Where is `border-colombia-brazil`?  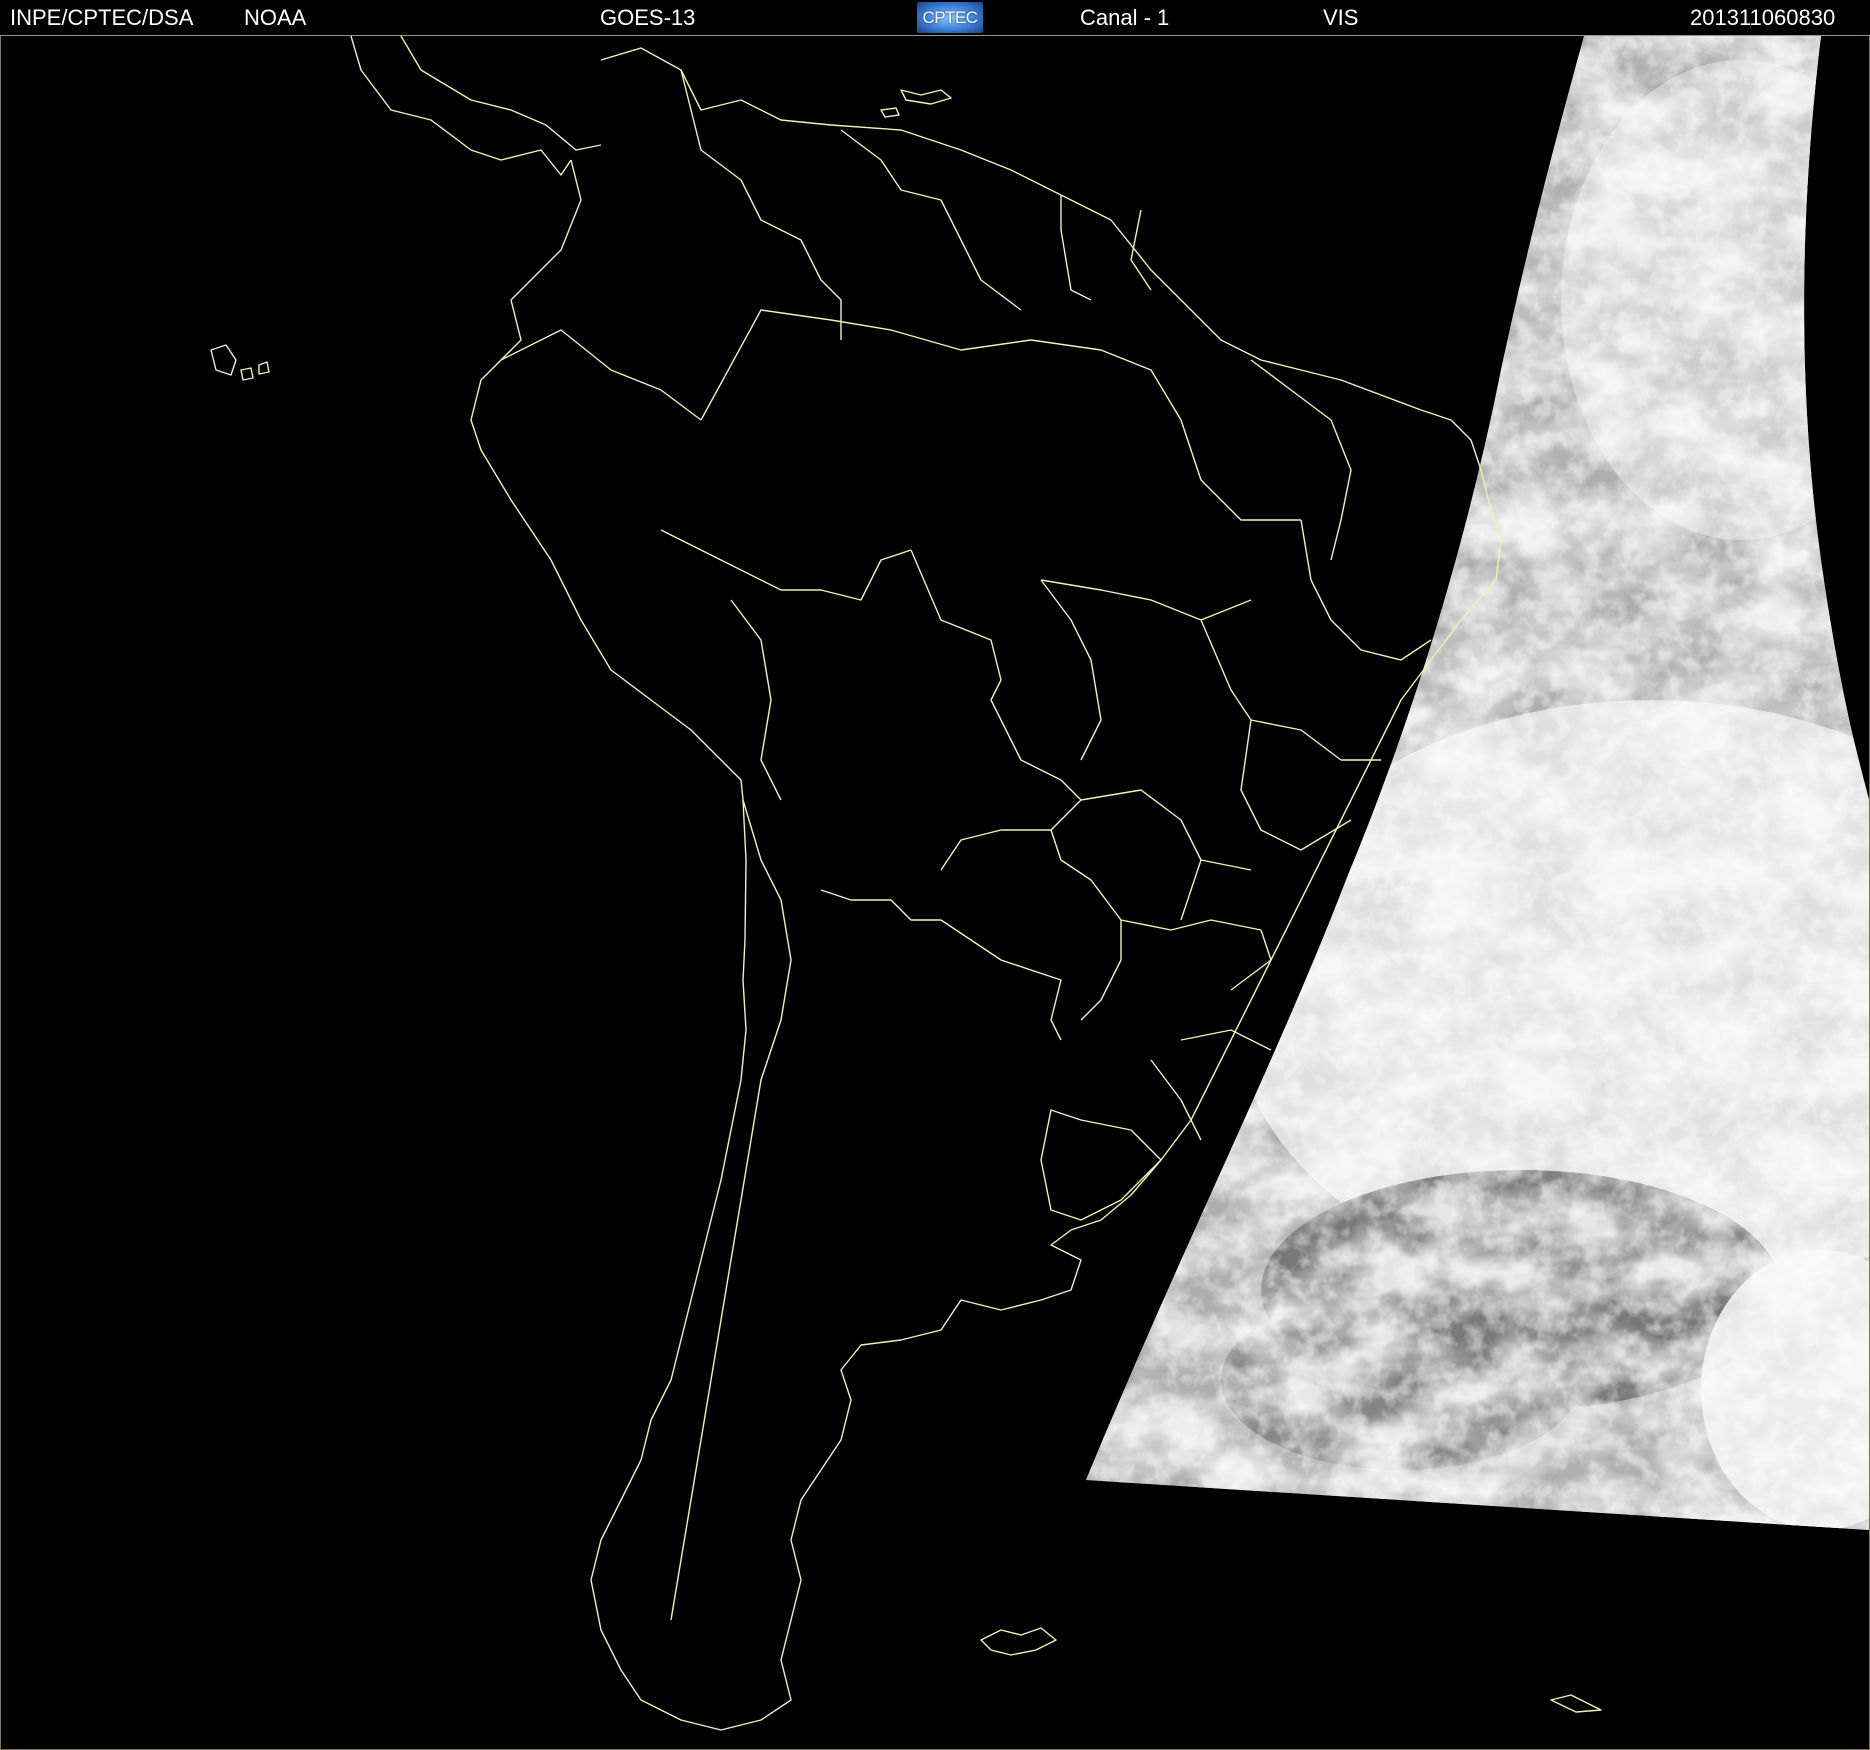 border-colombia-brazil is located at coordinates (866, 365).